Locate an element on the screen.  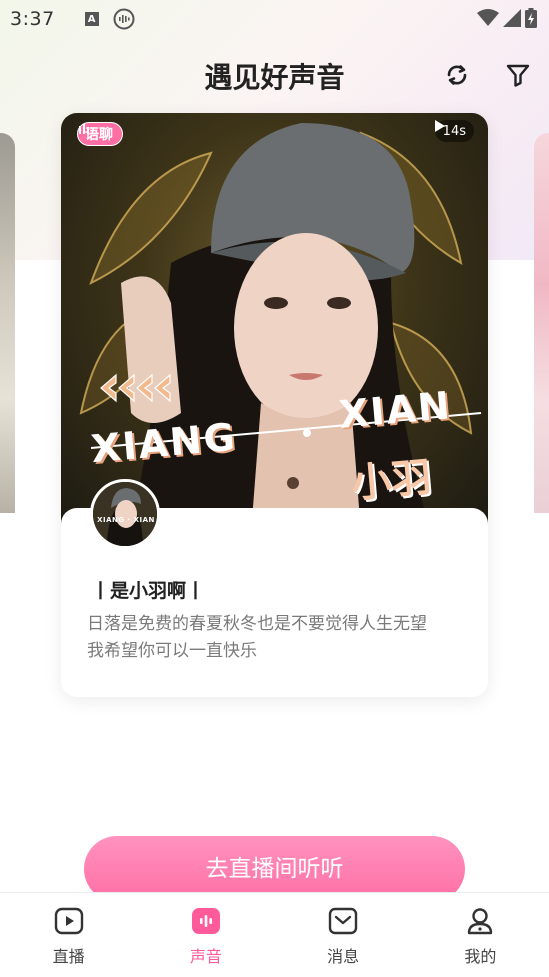
play-icon is located at coordinates (439, 126).